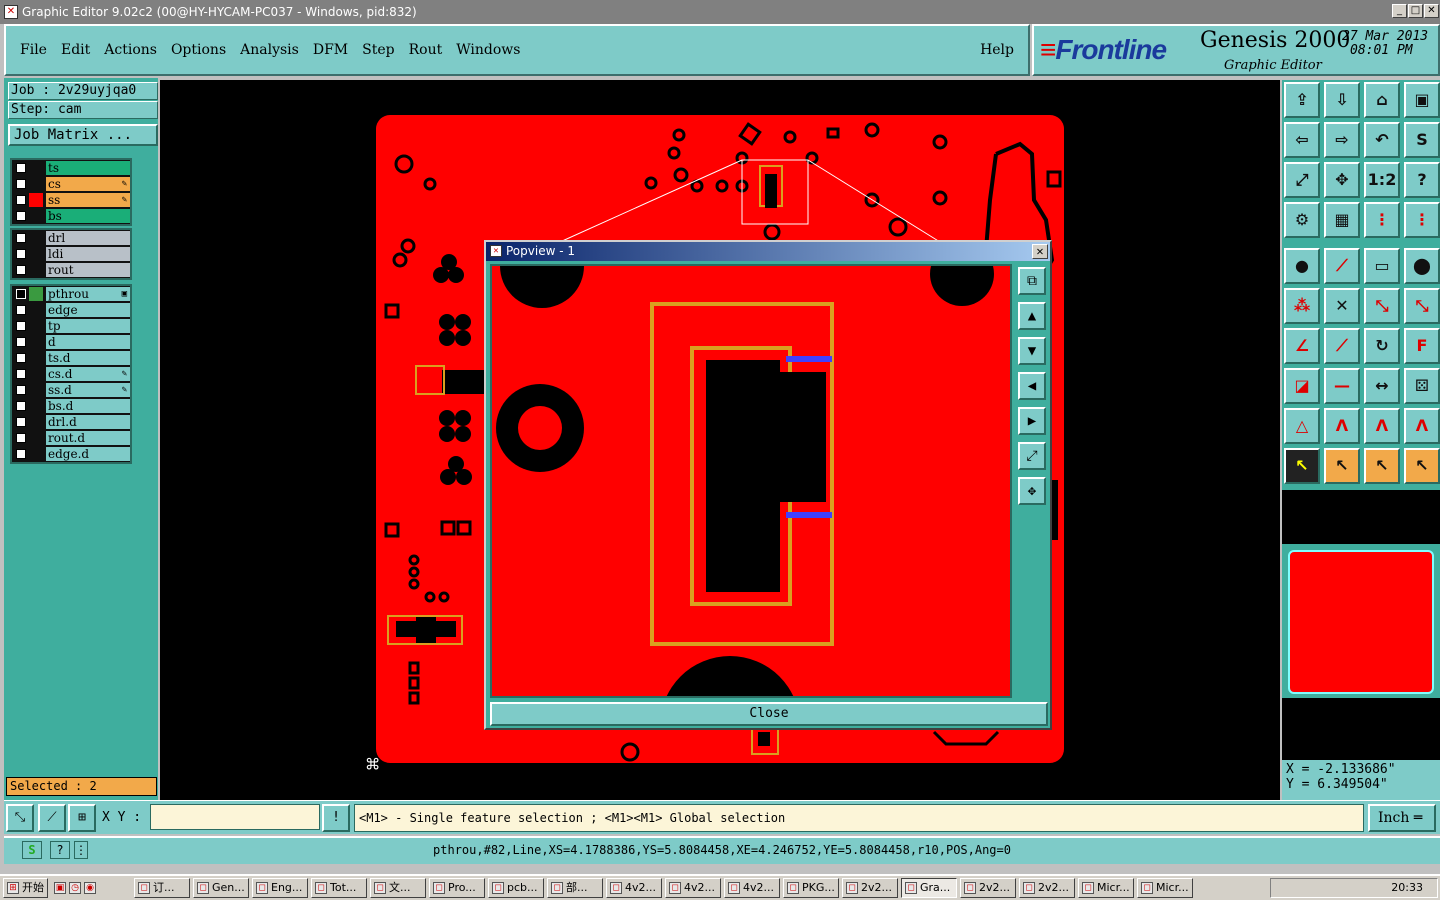 Image resolution: width=1440 pixels, height=900 pixels. What do you see at coordinates (769, 714) in the screenshot?
I see `popview-close-button: Close` at bounding box center [769, 714].